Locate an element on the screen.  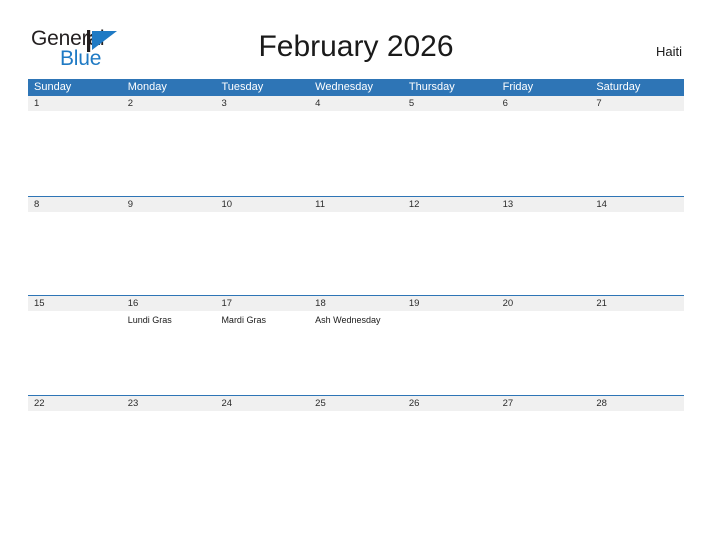
day-number: 15 is located at coordinates (75, 303).